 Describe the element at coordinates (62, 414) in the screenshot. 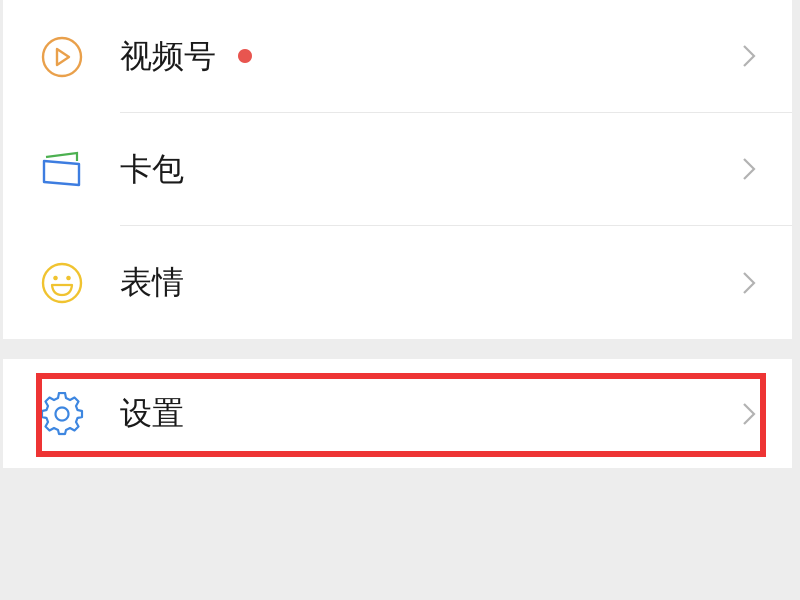

I see `settings-icon` at that location.